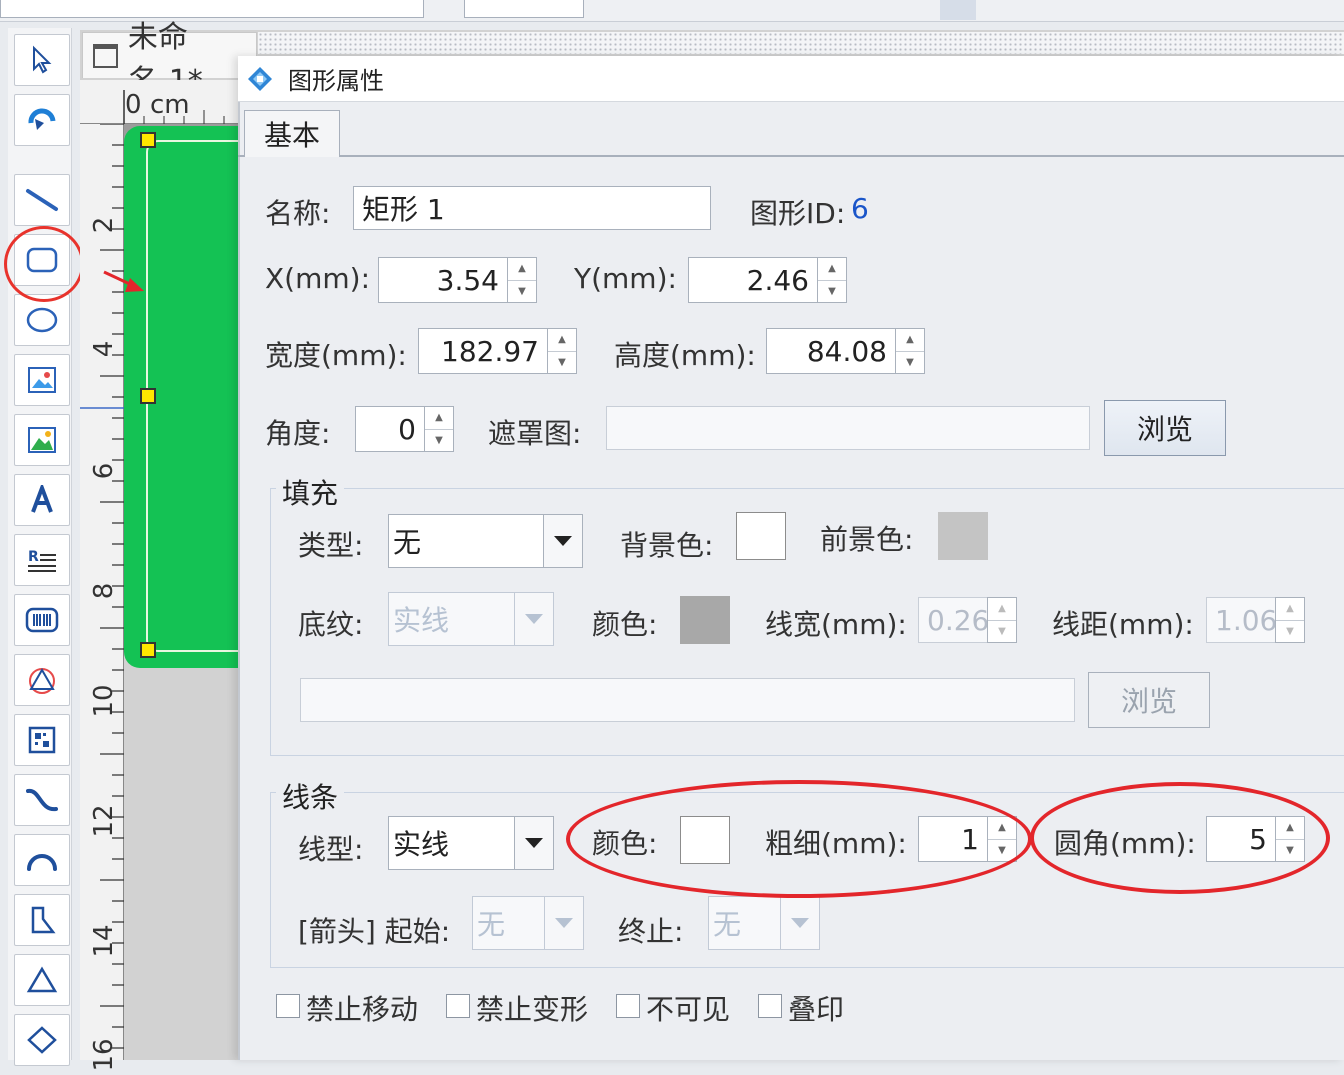 The height and width of the screenshot is (1075, 1344). Describe the element at coordinates (524, 9) in the screenshot. I see `font-size-field` at that location.